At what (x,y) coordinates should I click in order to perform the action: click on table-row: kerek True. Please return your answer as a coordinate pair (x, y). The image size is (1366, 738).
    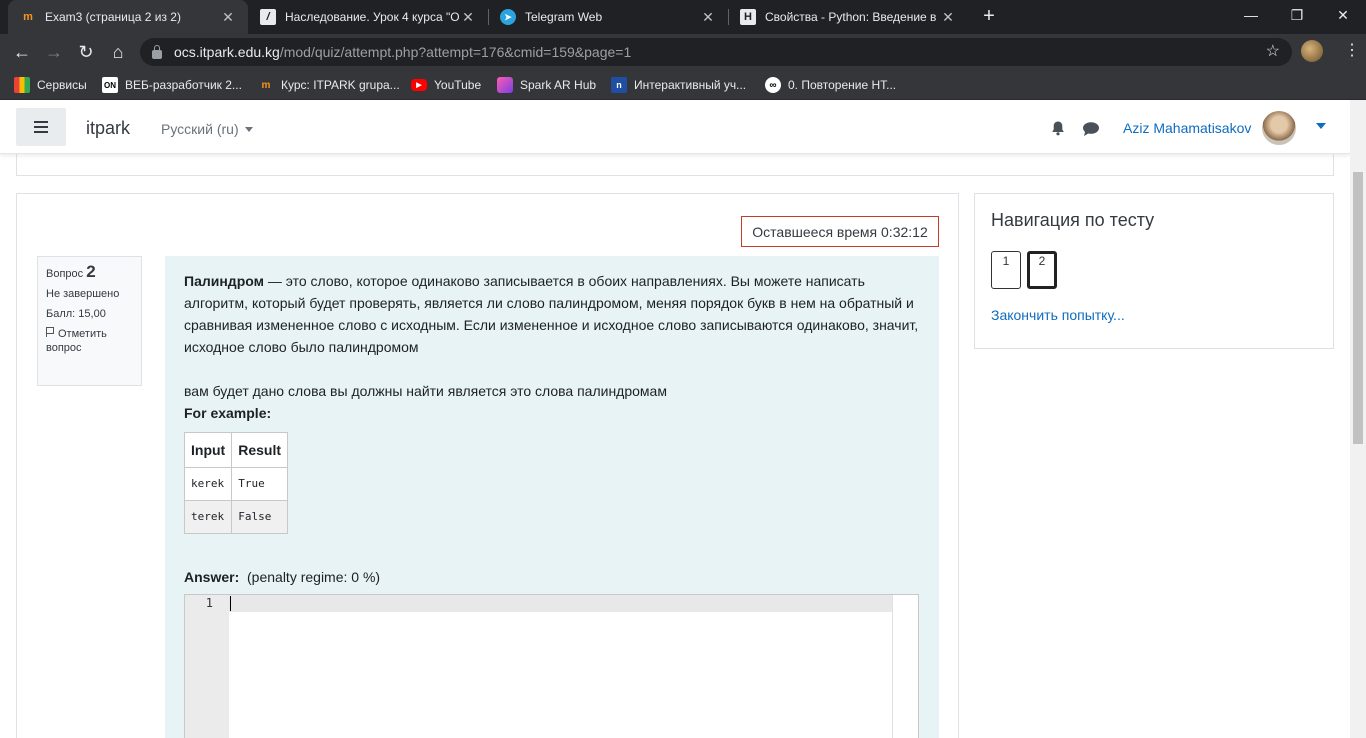
    Looking at the image, I should click on (236, 484).